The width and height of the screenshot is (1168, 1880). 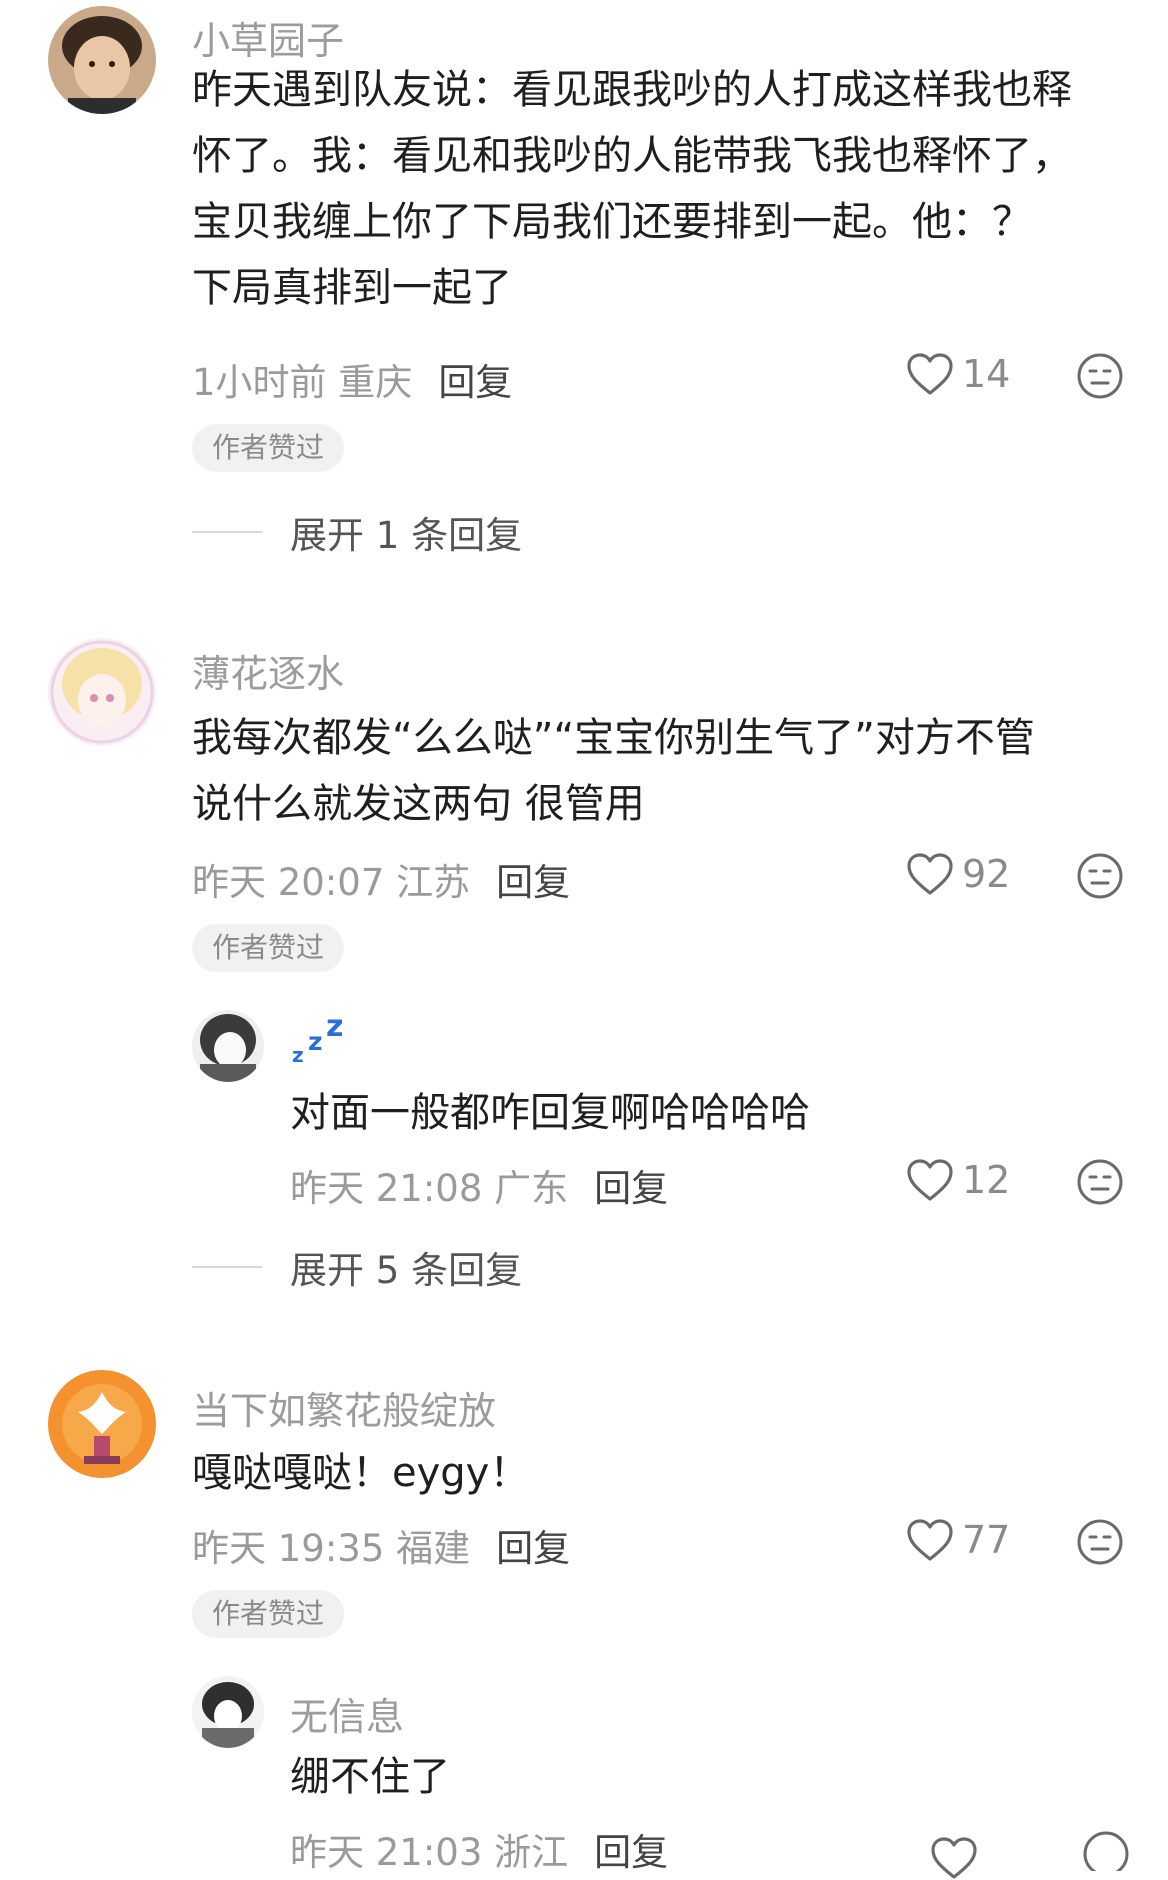 I want to click on comment-line: 怀了。我：看见和我吵的人能带我飞我也释怀了，, so click(x=632, y=156).